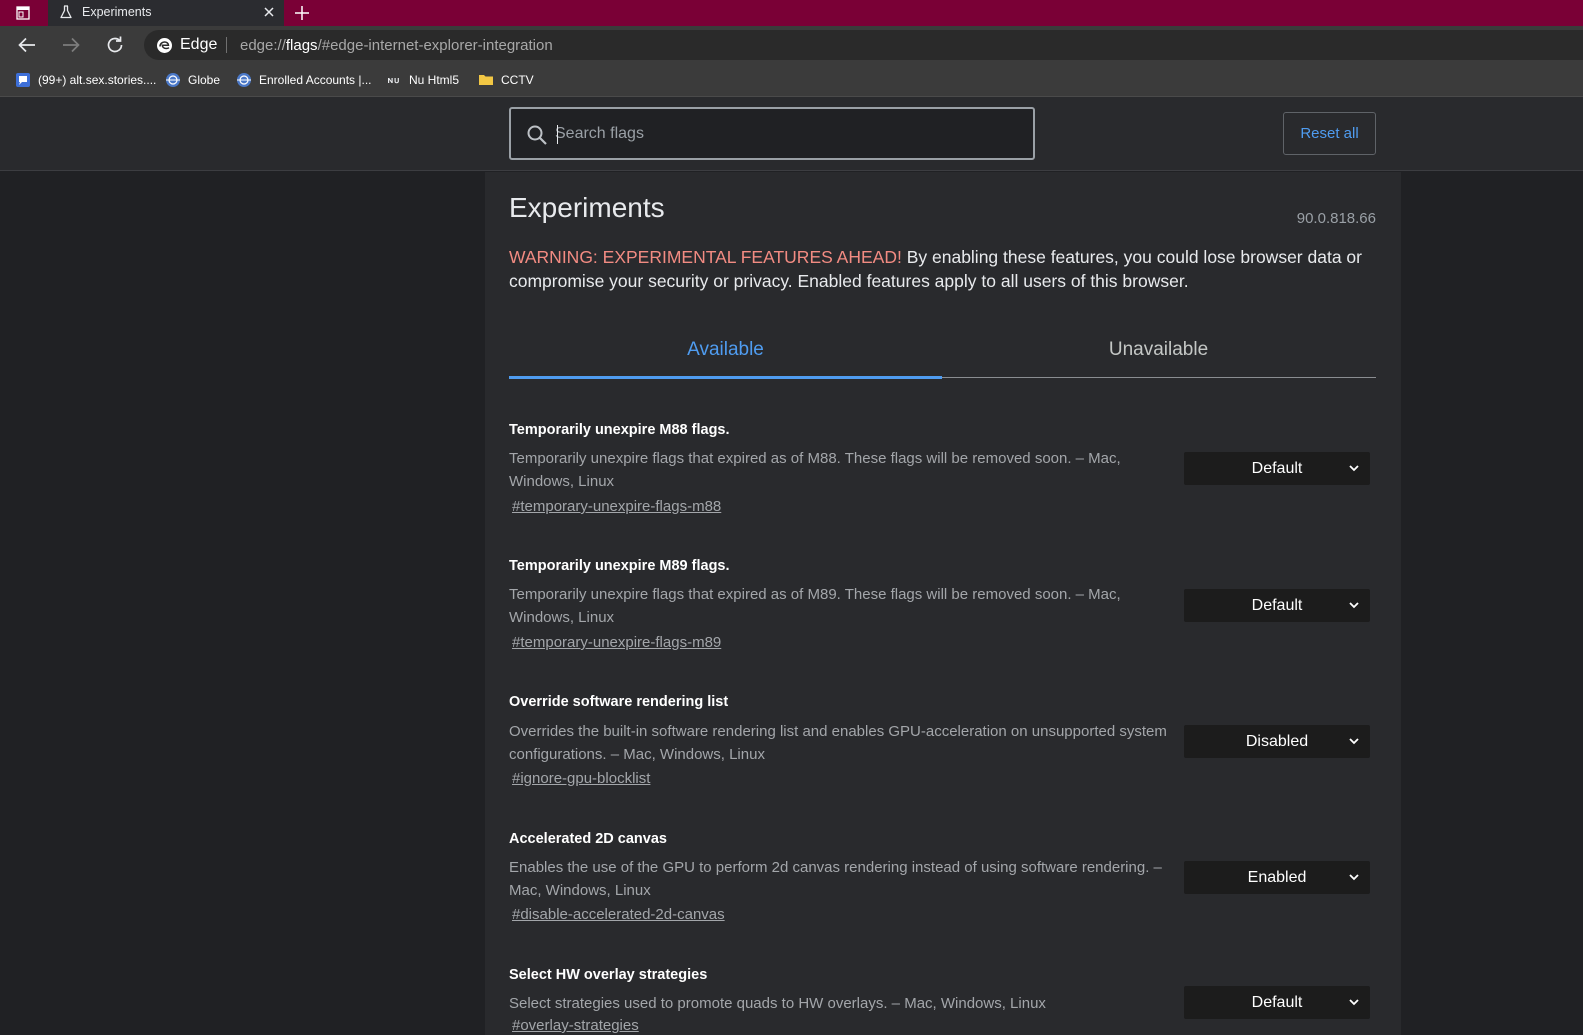 The height and width of the screenshot is (1035, 1583). I want to click on bookmark-label: CCTV, so click(517, 80).